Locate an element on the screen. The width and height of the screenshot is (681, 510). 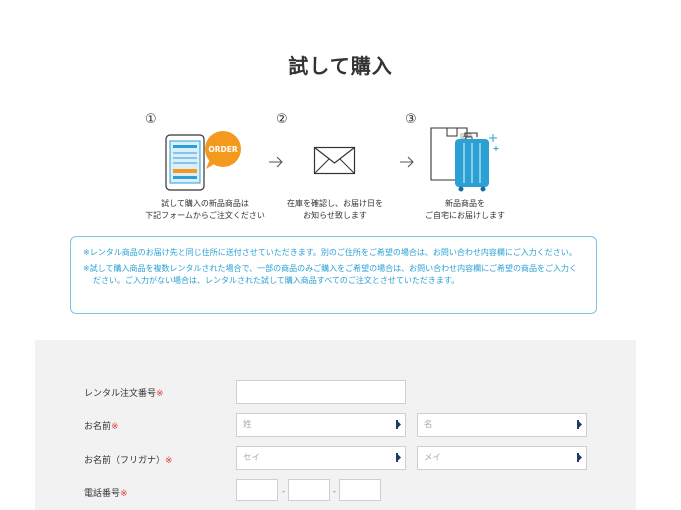
first-name-kana-input is located at coordinates (502, 458).